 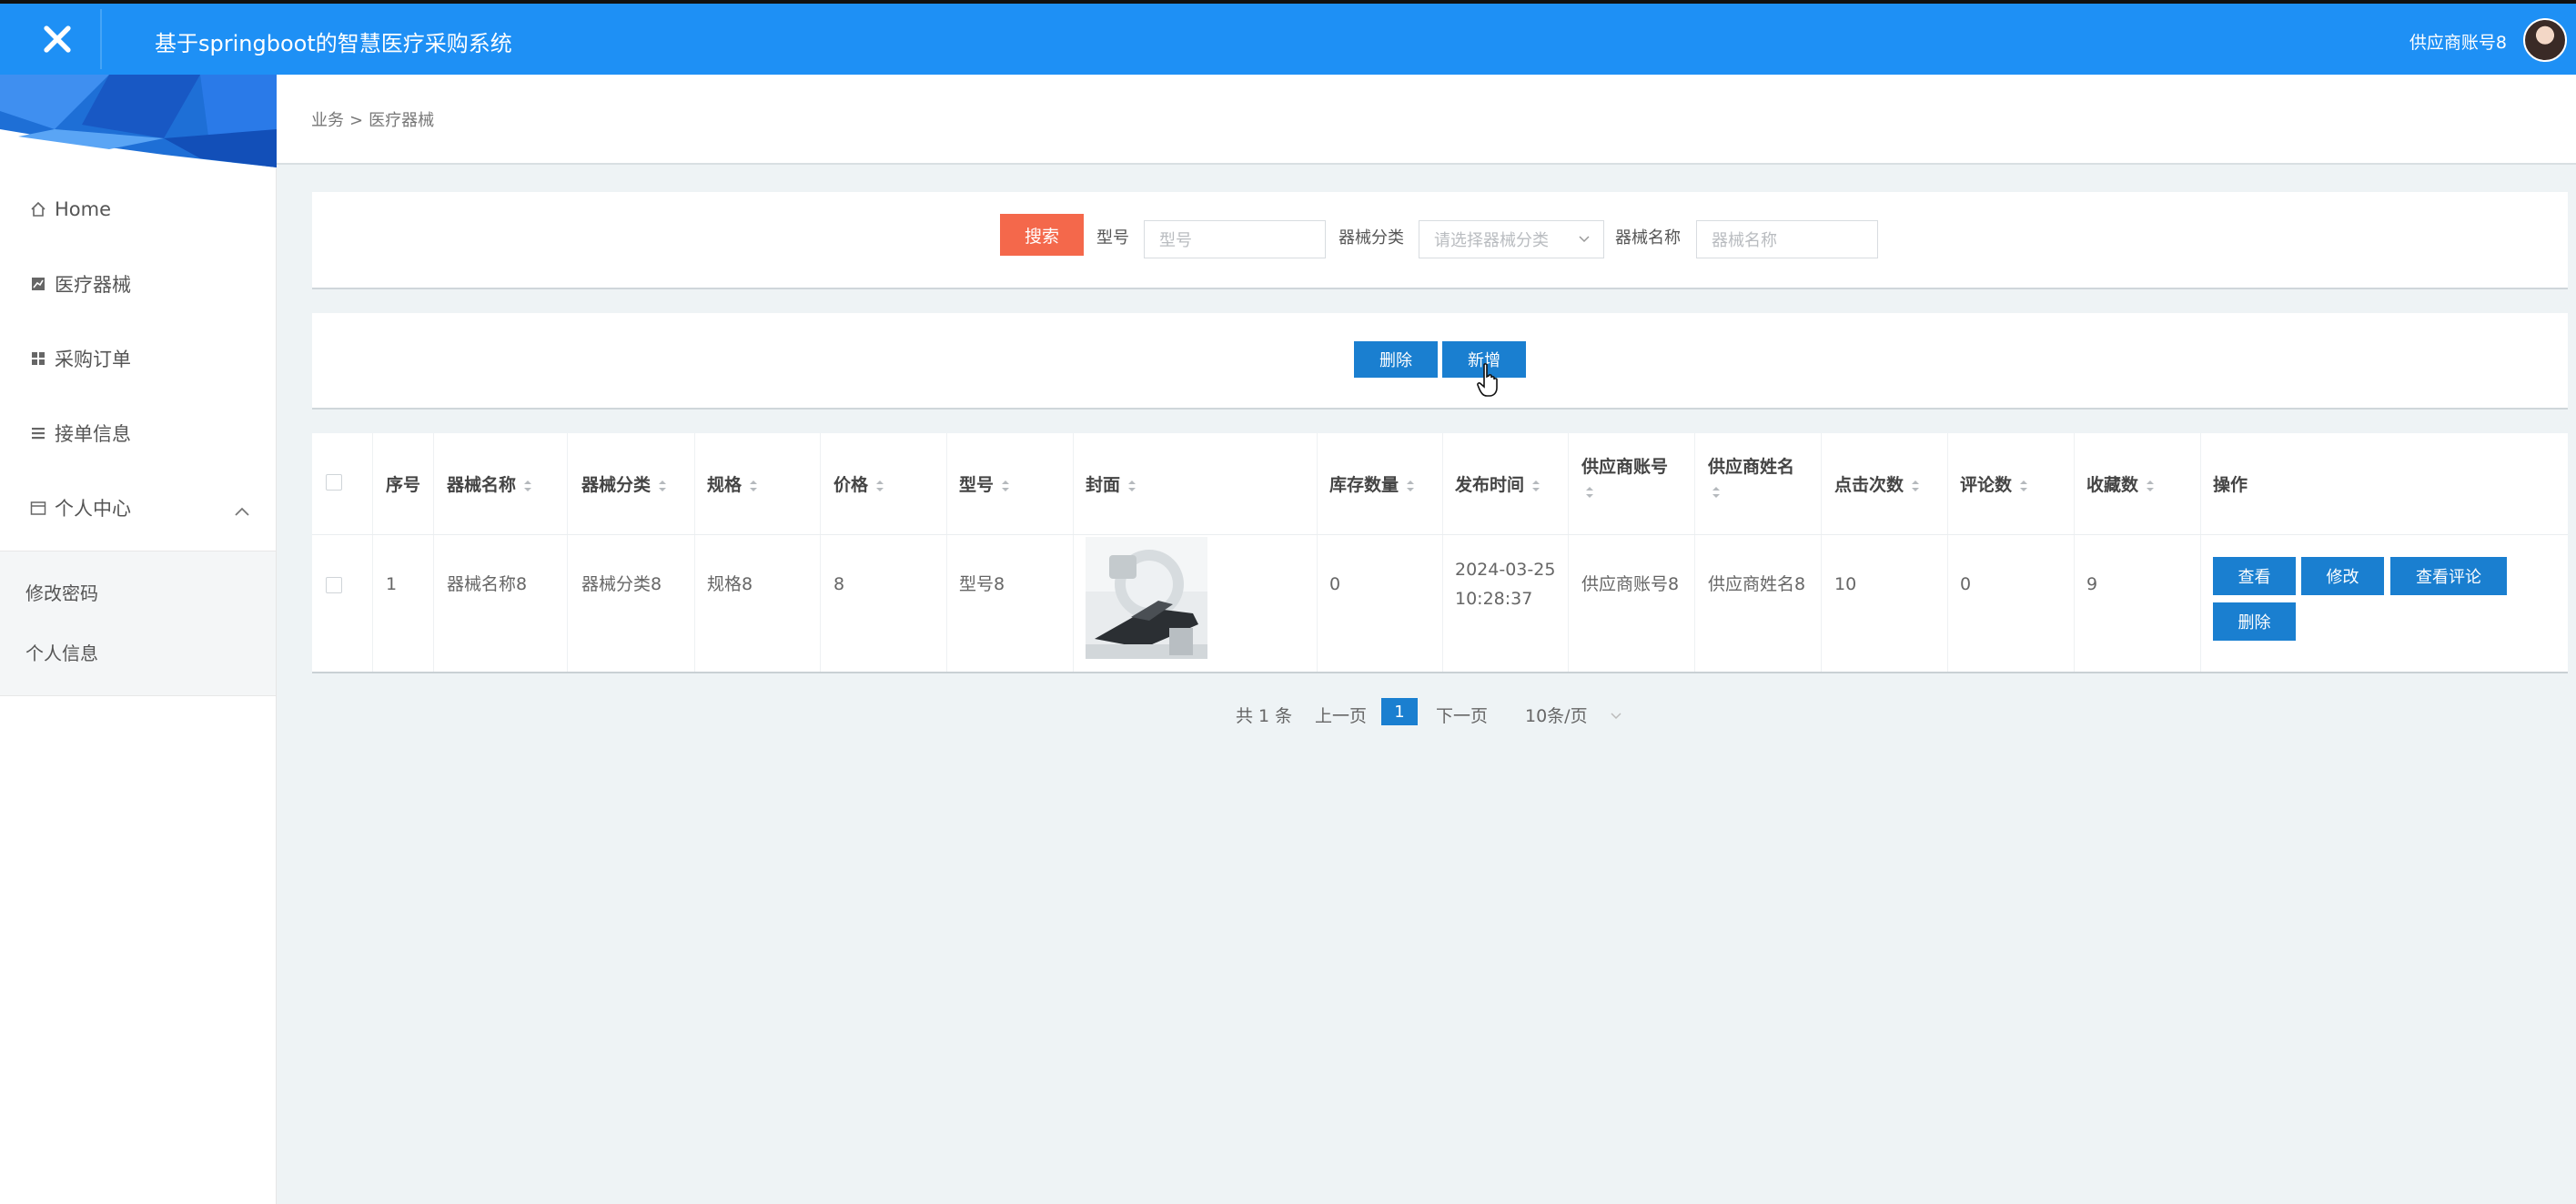 I want to click on cell-category: 器械分类8, so click(x=621, y=584).